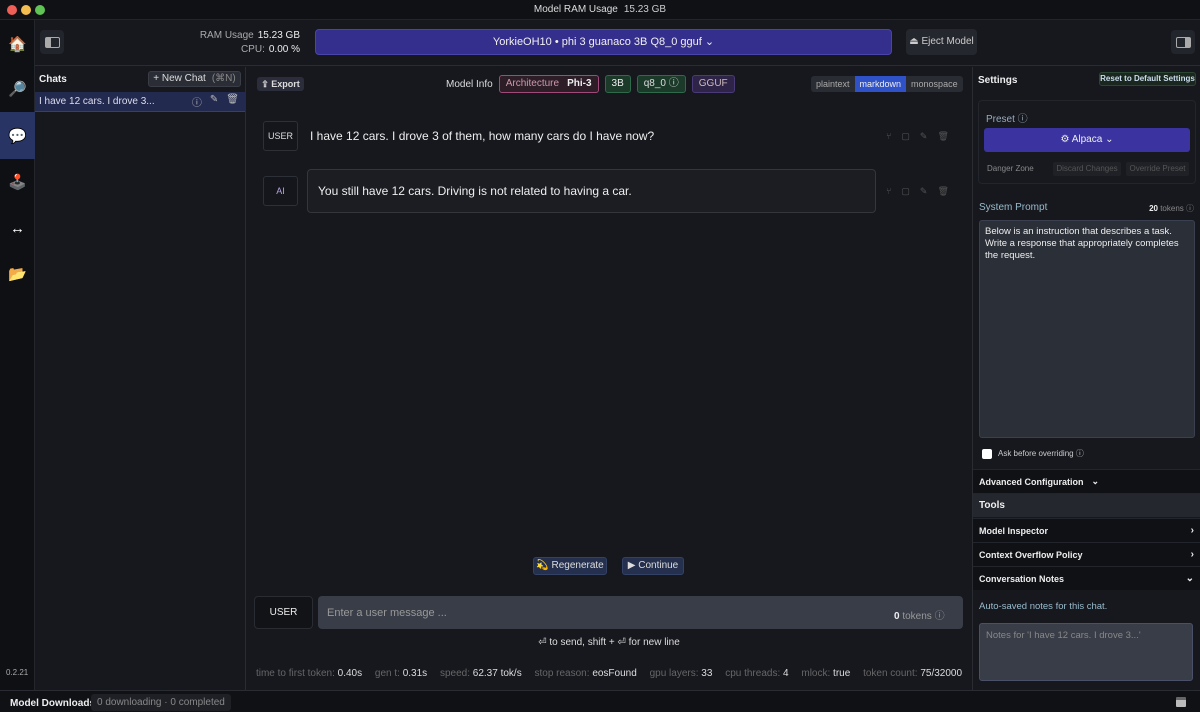 This screenshot has height=712, width=1200. Describe the element at coordinates (1086, 554) in the screenshot. I see `context-overflow-section: Context Overflow Policy ›` at that location.